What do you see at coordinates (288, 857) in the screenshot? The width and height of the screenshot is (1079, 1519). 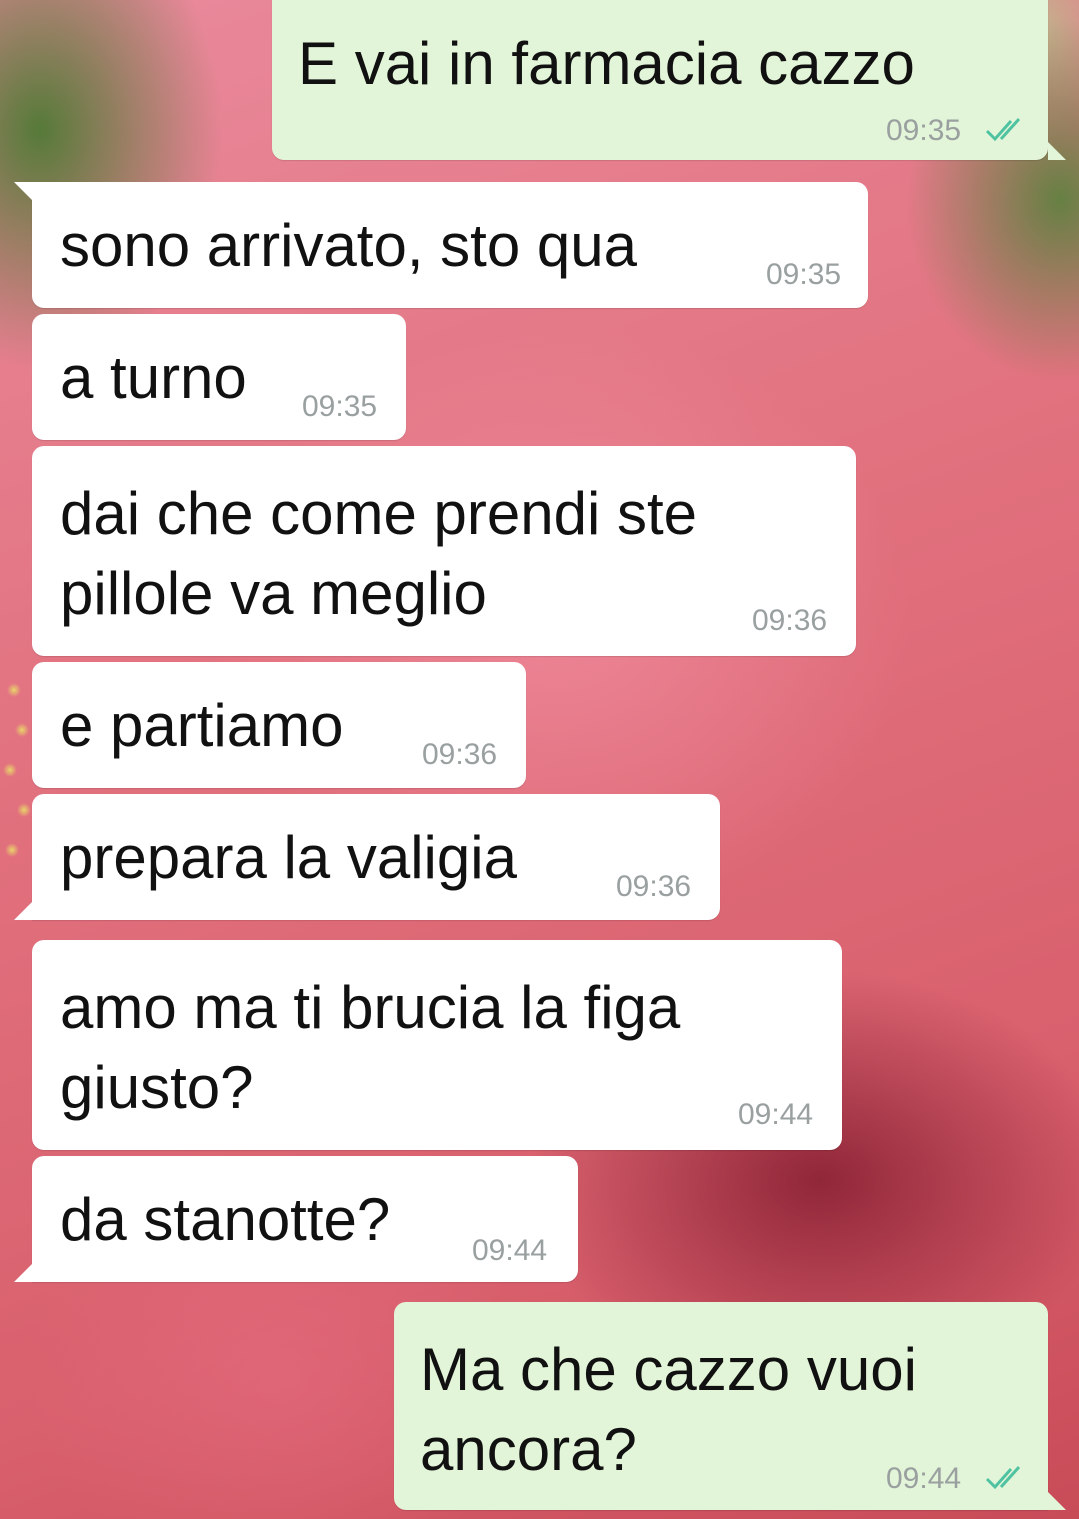 I see `message-text: prepara la valigia` at bounding box center [288, 857].